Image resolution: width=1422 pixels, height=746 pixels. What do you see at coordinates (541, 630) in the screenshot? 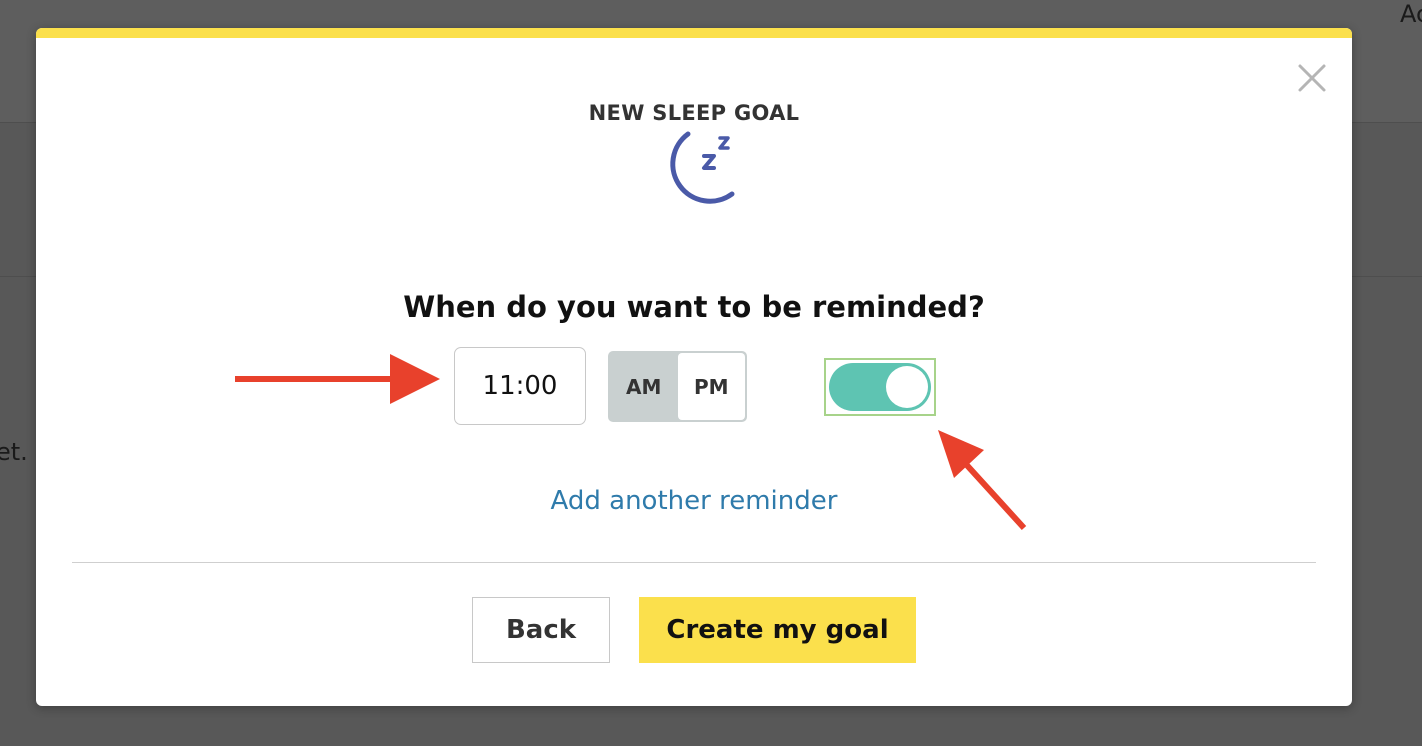
I see `back-button: Back` at bounding box center [541, 630].